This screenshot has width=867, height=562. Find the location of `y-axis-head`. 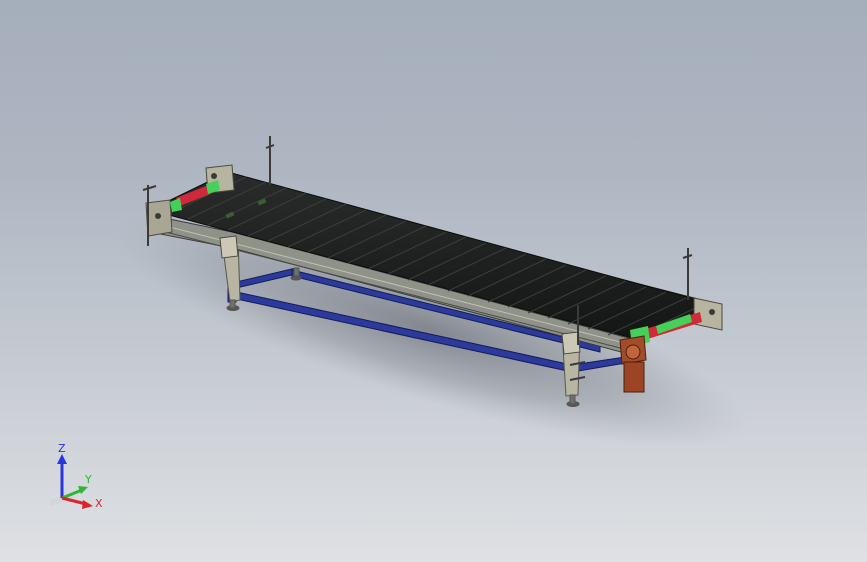

y-axis-head is located at coordinates (83, 490).